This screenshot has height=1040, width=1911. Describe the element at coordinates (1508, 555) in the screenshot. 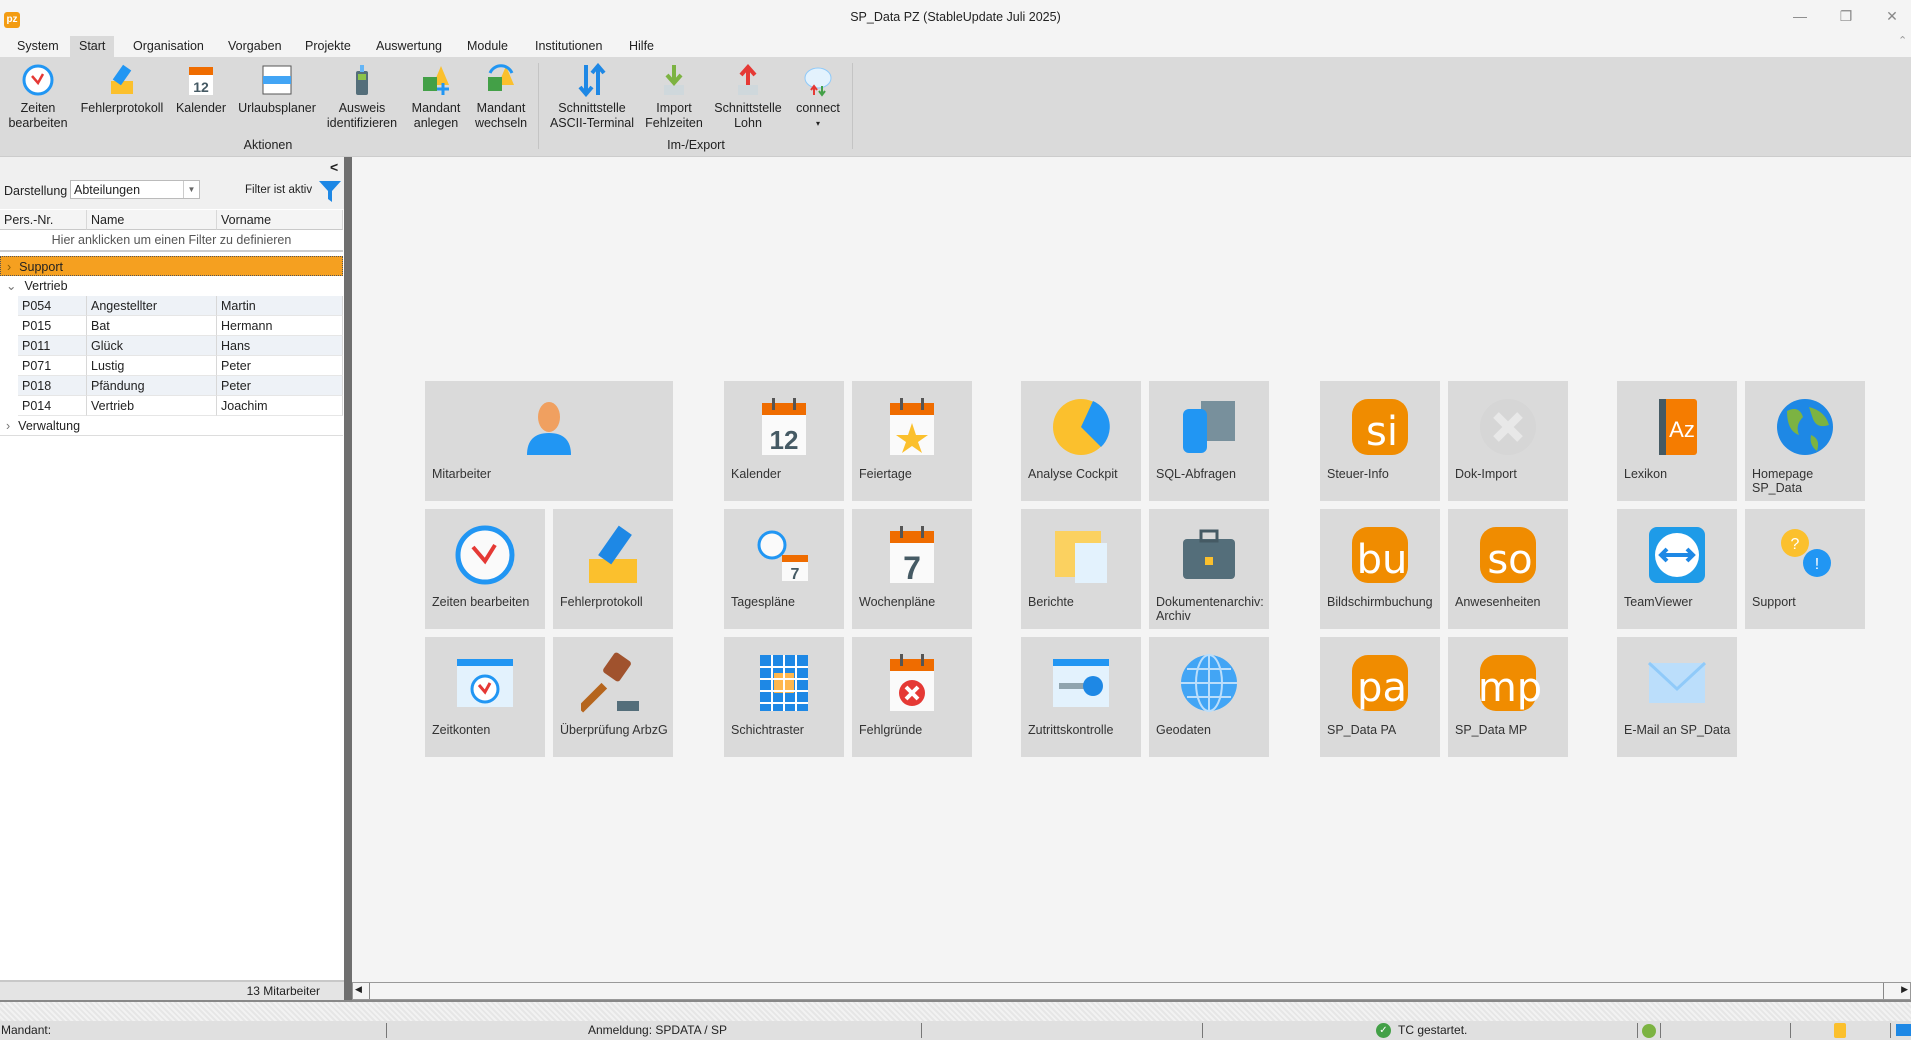

I see `so-icon: so` at that location.